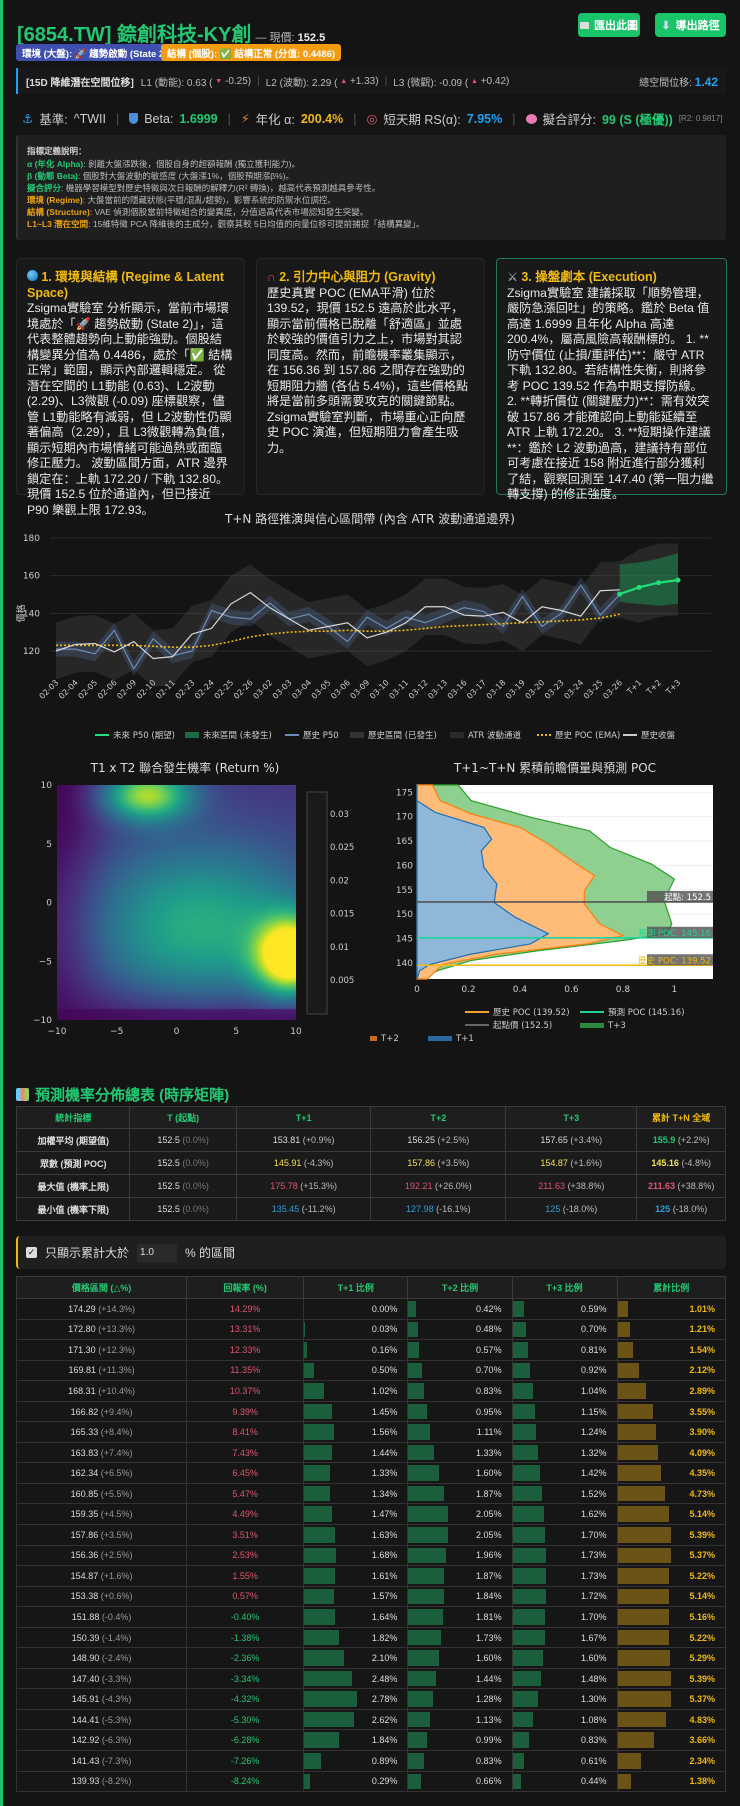  Describe the element at coordinates (384, 1719) in the screenshot. I see `ratio-value: 2.62%` at that location.